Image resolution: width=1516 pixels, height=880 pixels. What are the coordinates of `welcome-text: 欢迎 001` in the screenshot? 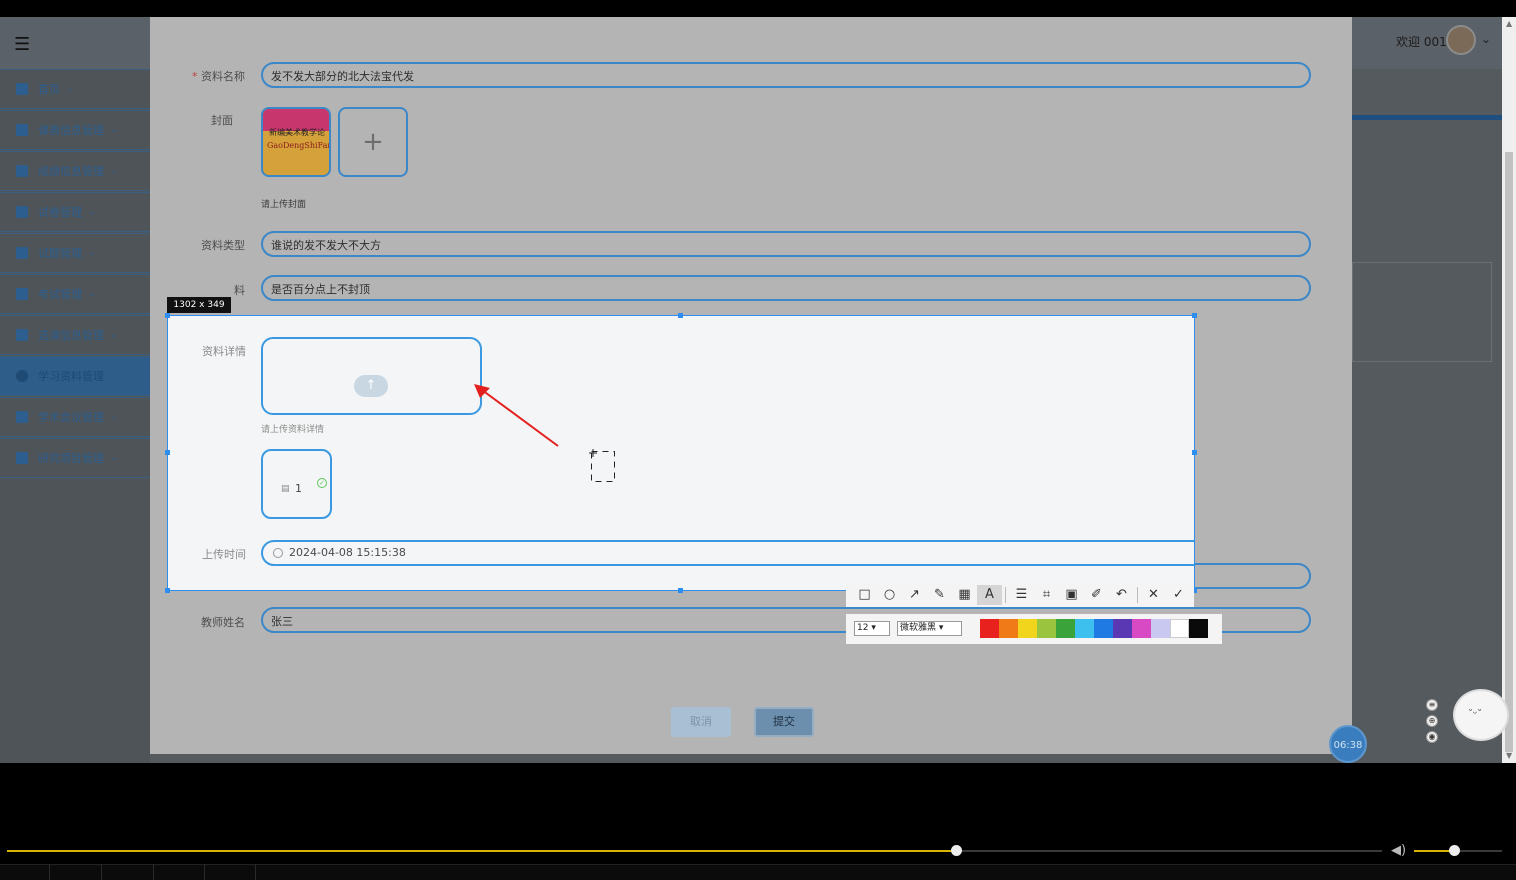 It's located at (1421, 42).